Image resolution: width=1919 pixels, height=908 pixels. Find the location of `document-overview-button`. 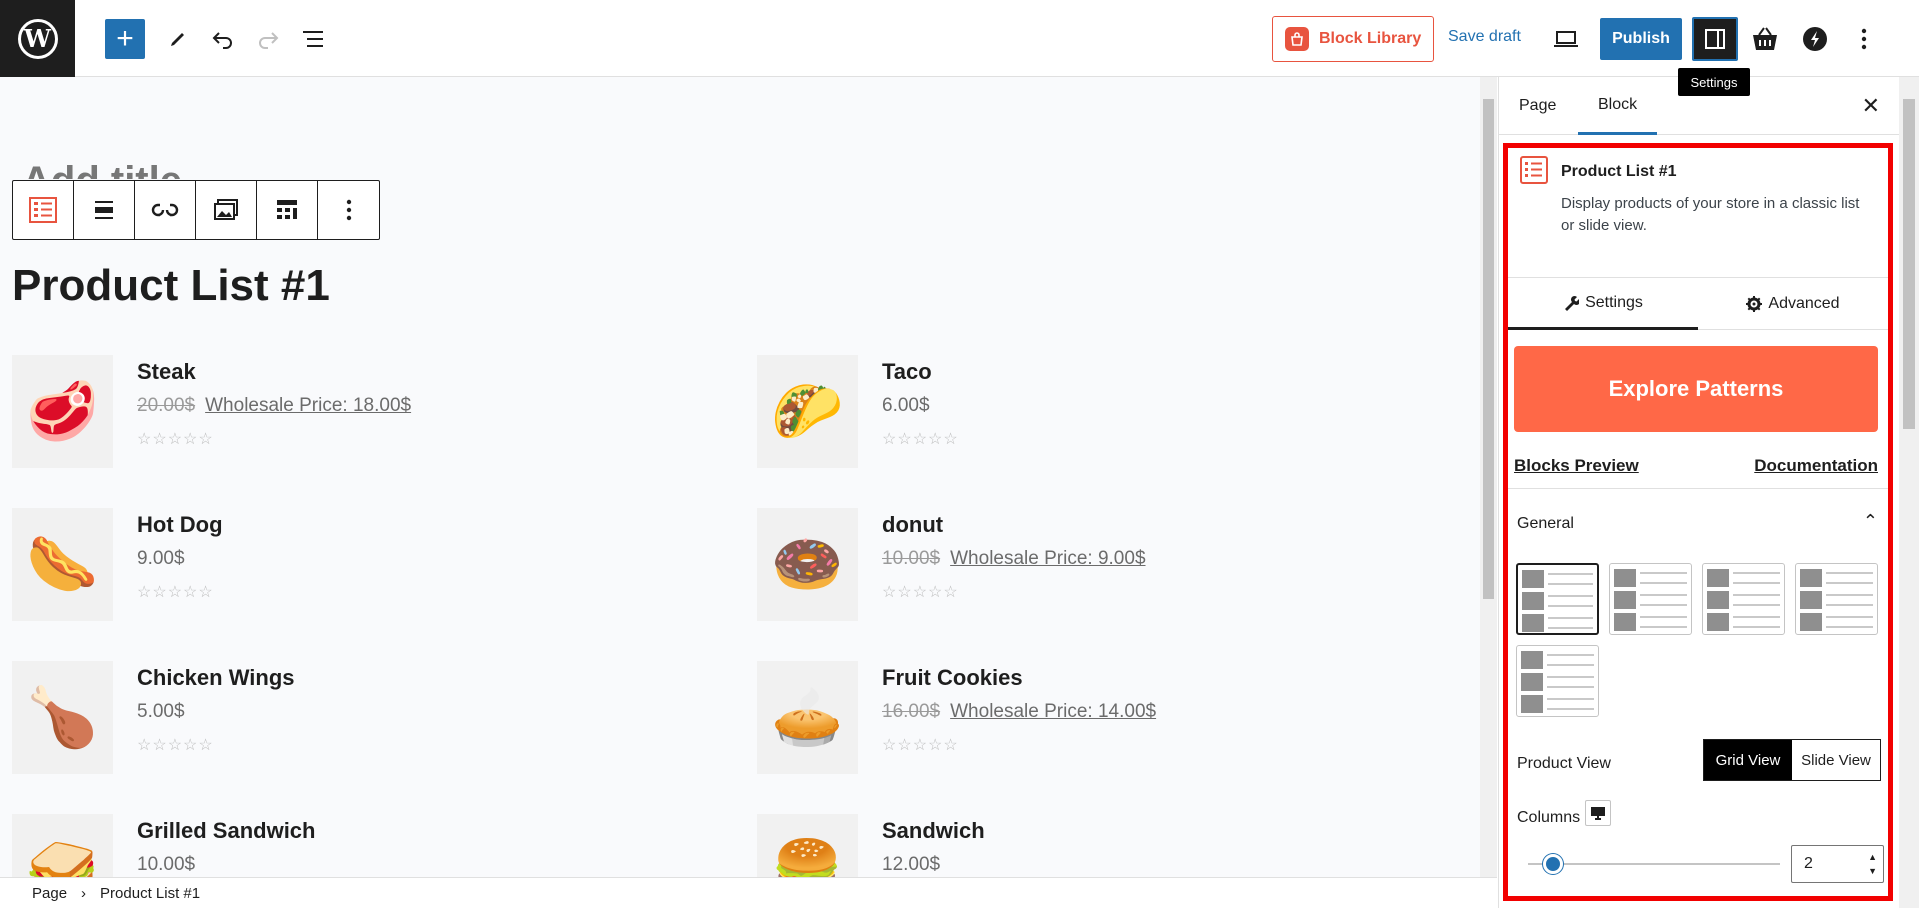

document-overview-button is located at coordinates (313, 39).